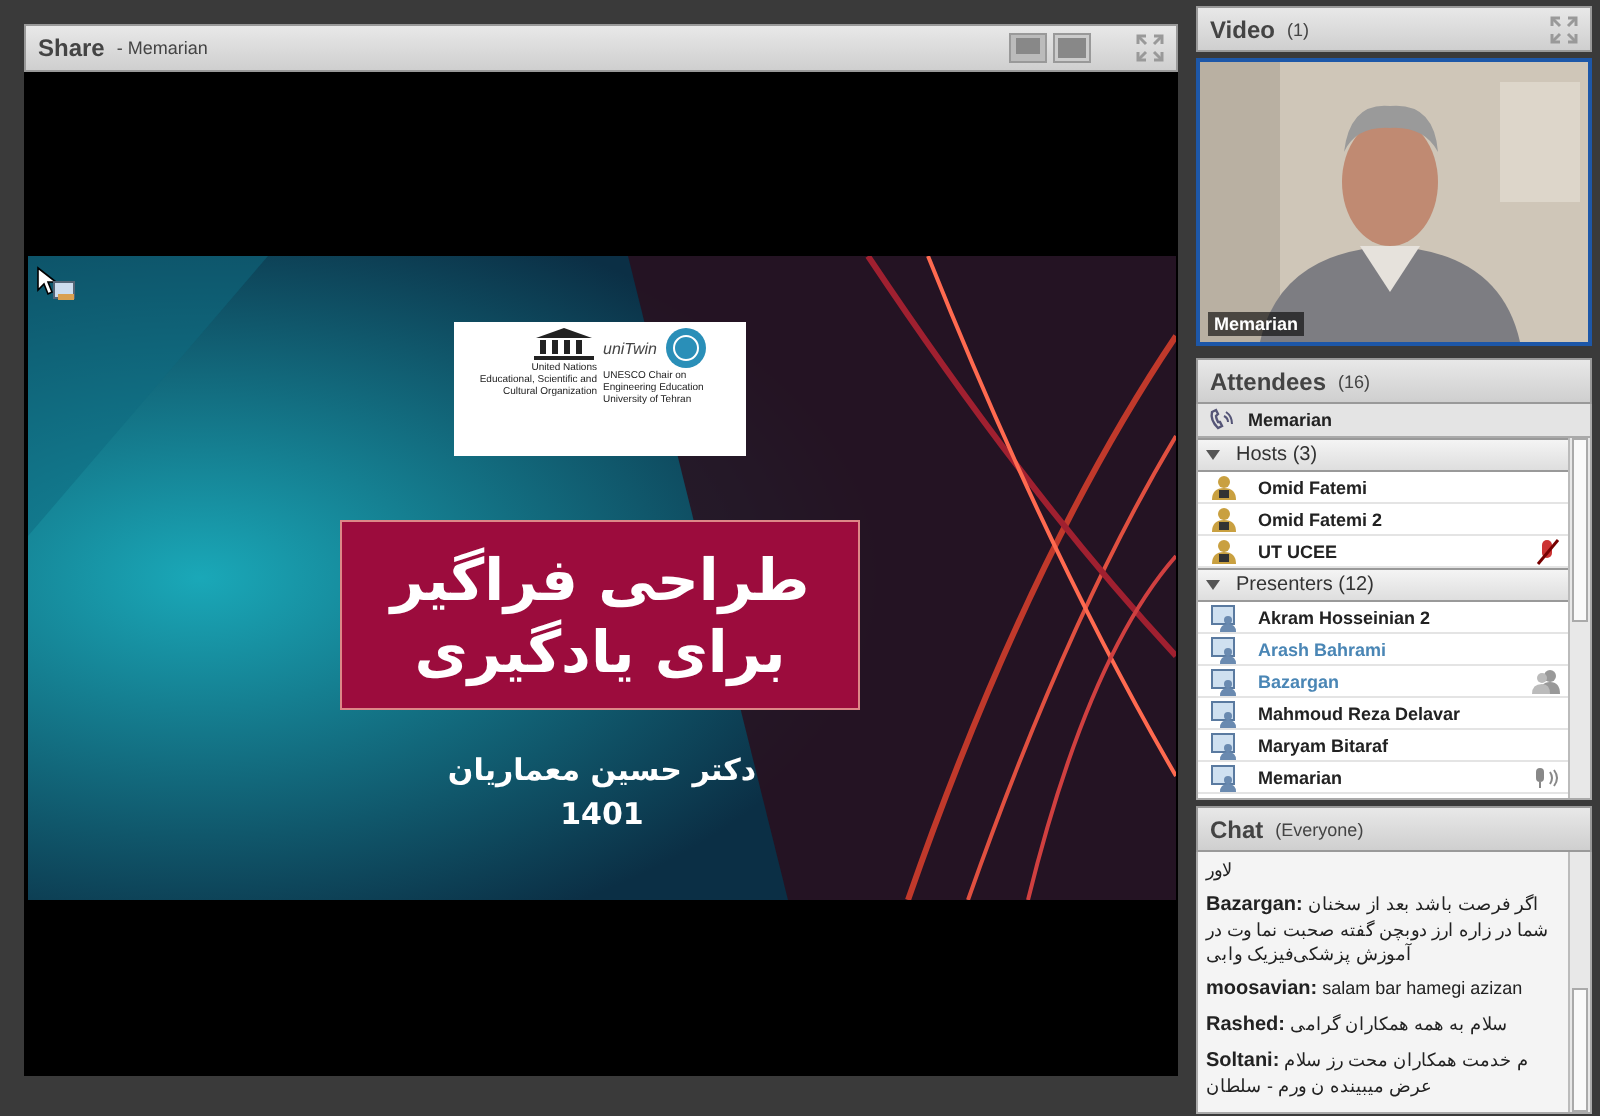  Describe the element at coordinates (1409, 649) in the screenshot. I see `attendee-name: Arash Bahrami` at that location.